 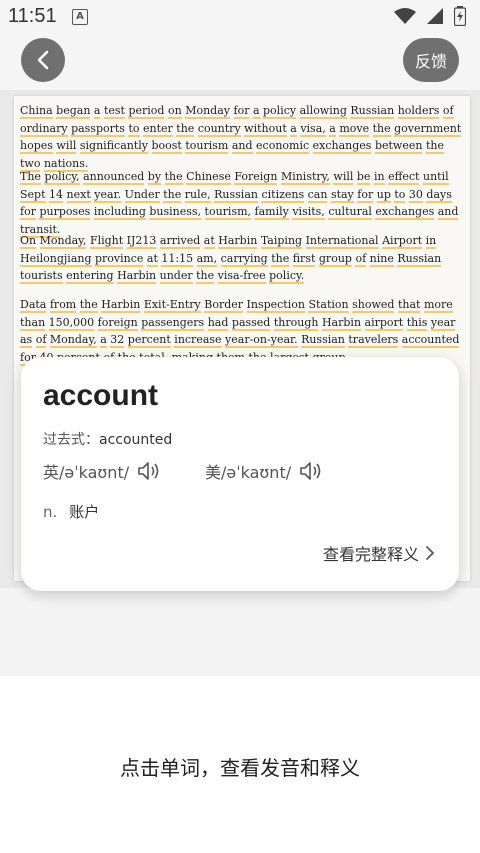 What do you see at coordinates (158, 129) in the screenshot?
I see `article-word: enter` at bounding box center [158, 129].